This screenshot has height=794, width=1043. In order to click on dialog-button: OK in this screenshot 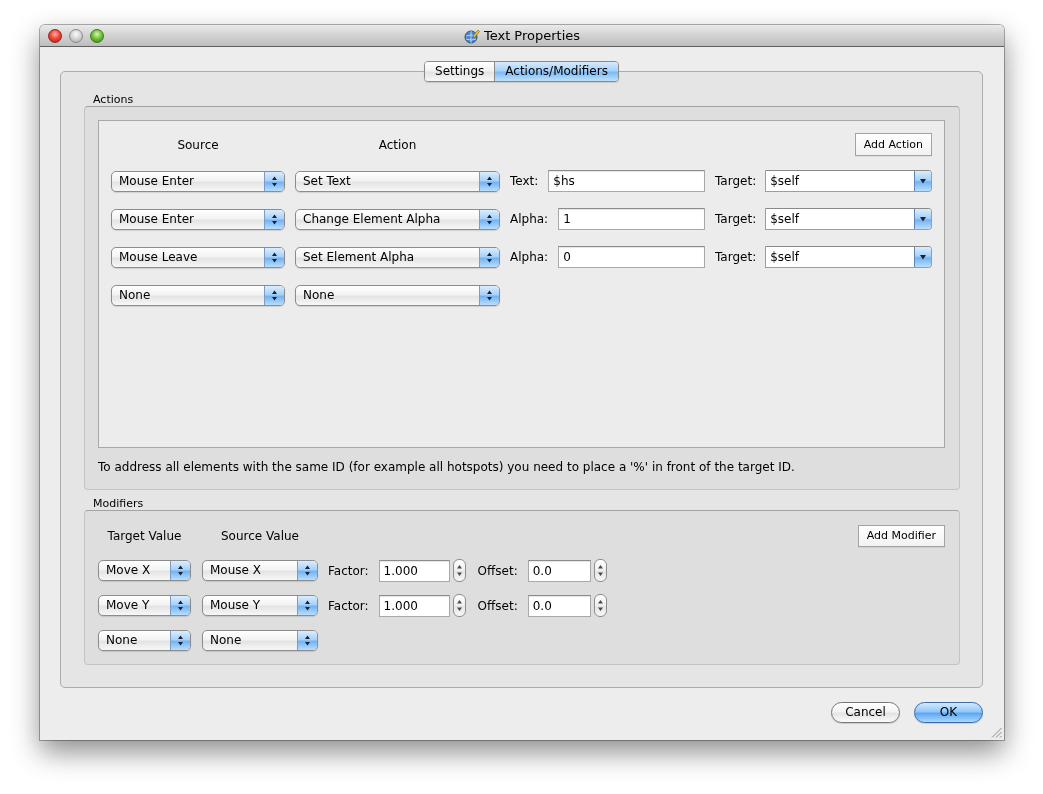, I will do `click(948, 712)`.